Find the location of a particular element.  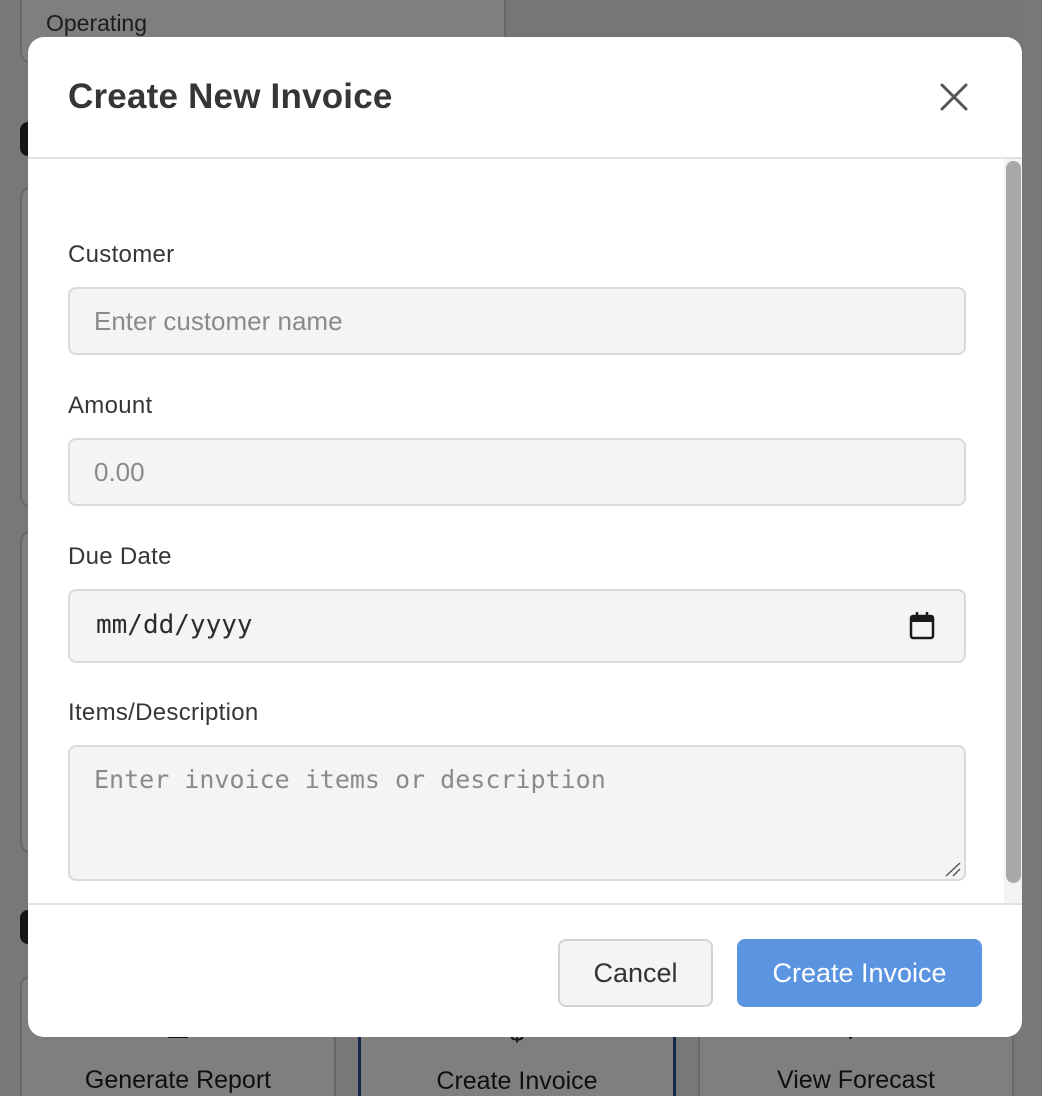

customer-label: Customer is located at coordinates (121, 254).